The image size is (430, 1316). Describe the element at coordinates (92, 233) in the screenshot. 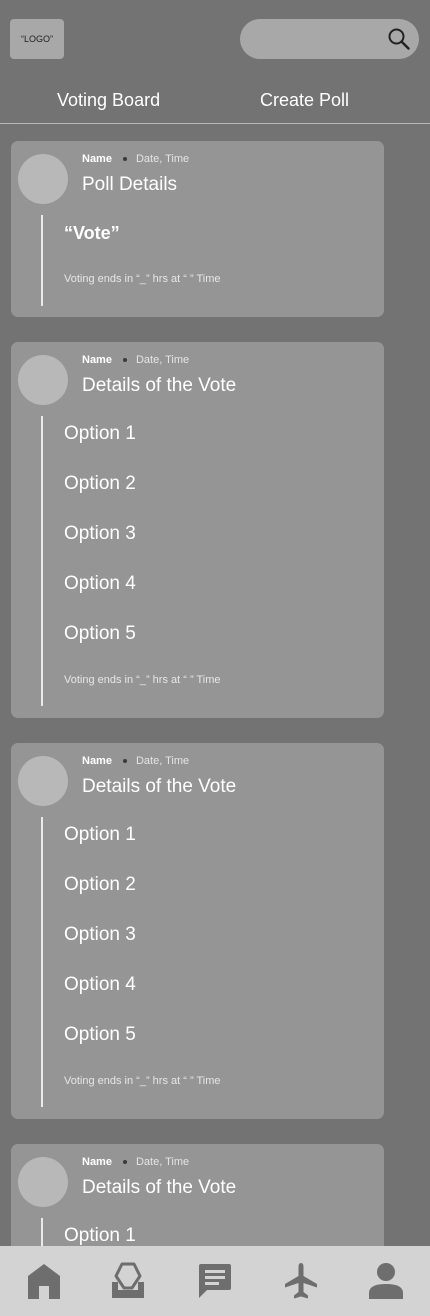

I see `vote-button: “Vote”` at that location.